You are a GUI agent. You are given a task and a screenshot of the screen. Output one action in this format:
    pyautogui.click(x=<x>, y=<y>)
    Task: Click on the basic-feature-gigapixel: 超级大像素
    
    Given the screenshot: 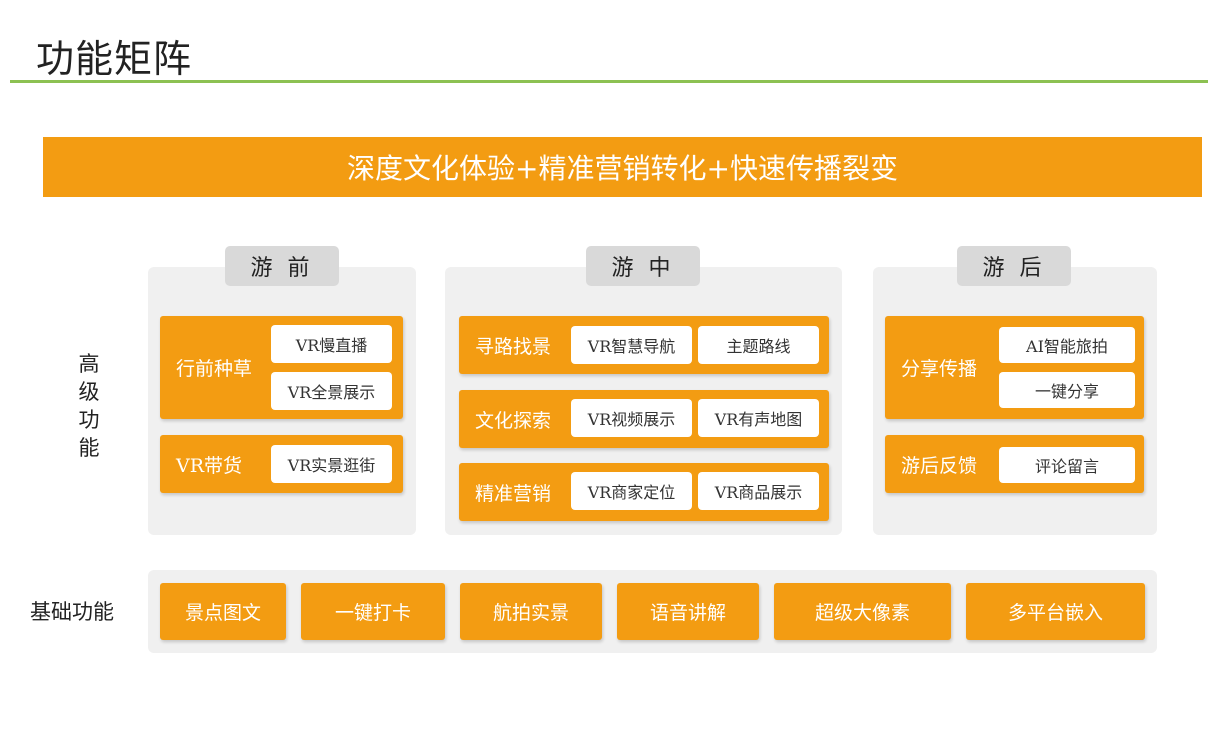 What is the action you would take?
    pyautogui.click(x=862, y=611)
    